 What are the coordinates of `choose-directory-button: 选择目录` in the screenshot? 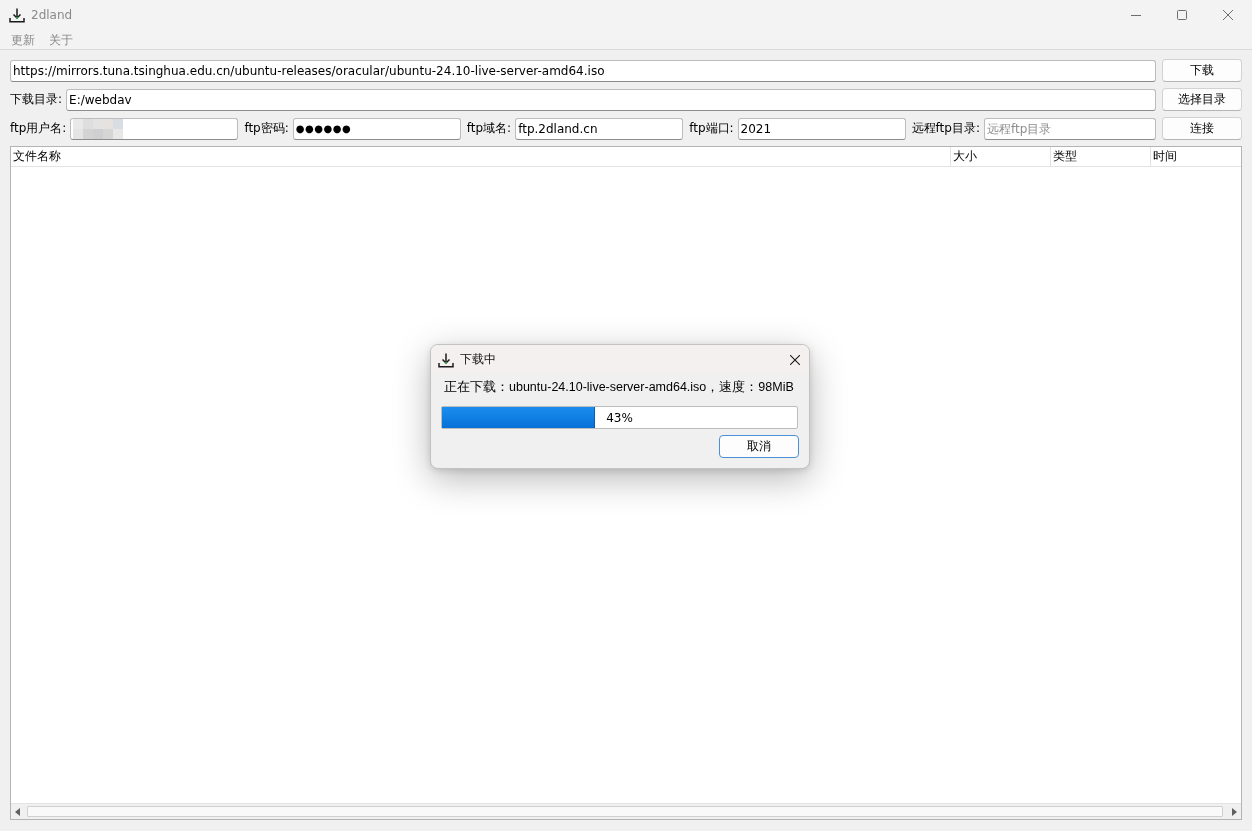 It's located at (1202, 99).